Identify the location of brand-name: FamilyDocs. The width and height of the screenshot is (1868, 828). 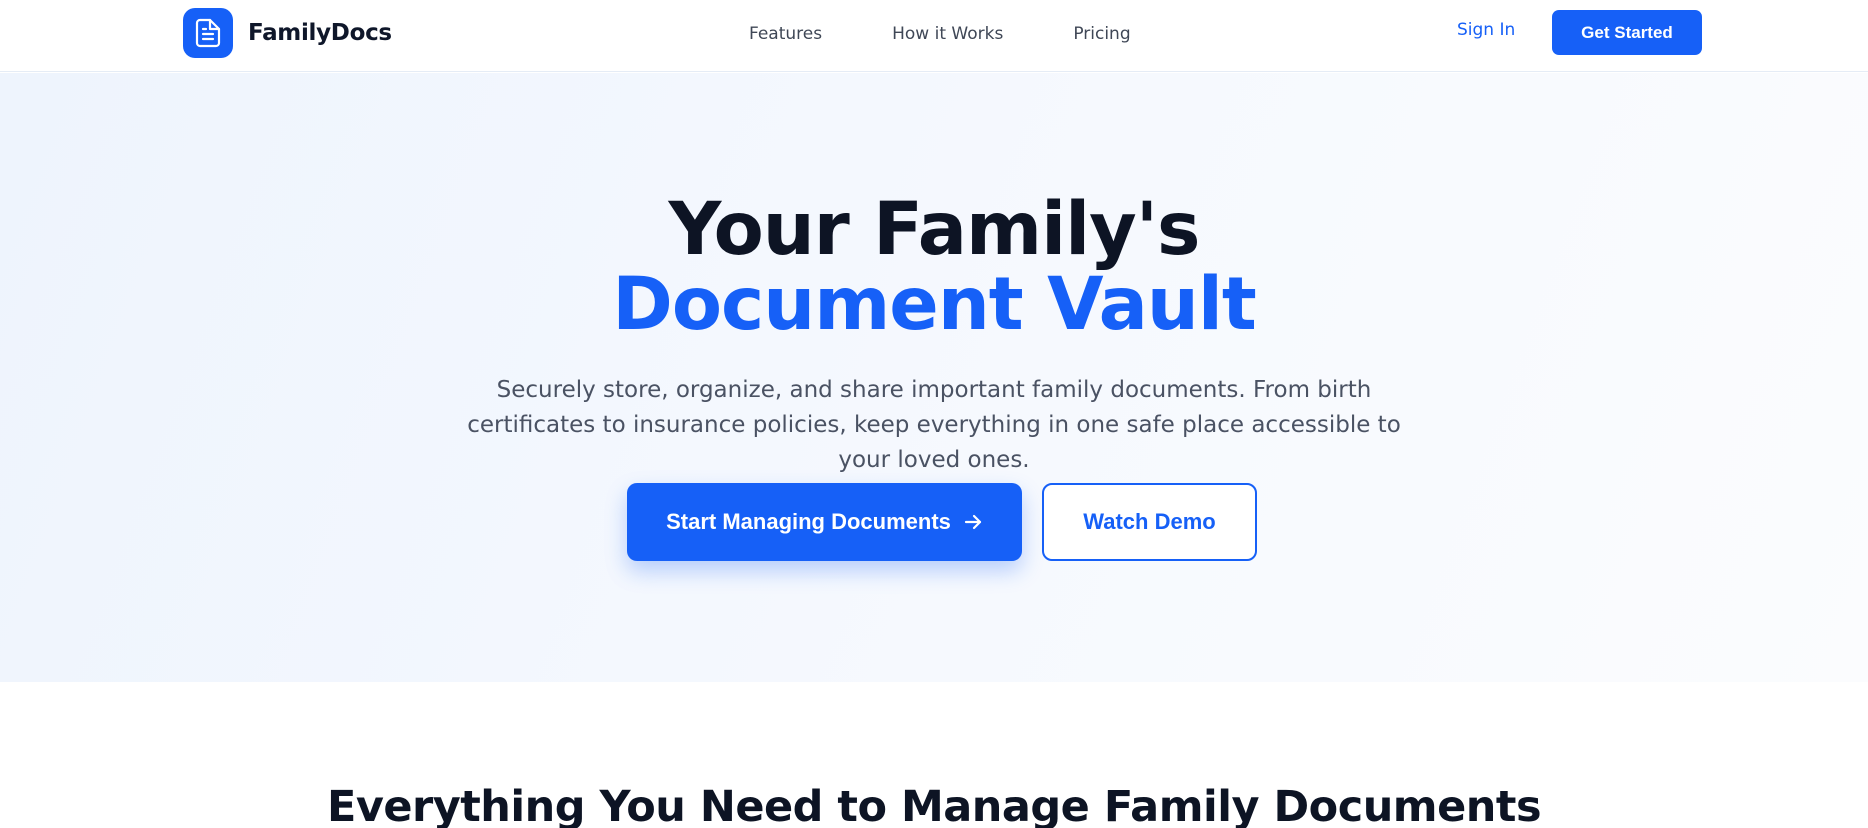
(320, 33).